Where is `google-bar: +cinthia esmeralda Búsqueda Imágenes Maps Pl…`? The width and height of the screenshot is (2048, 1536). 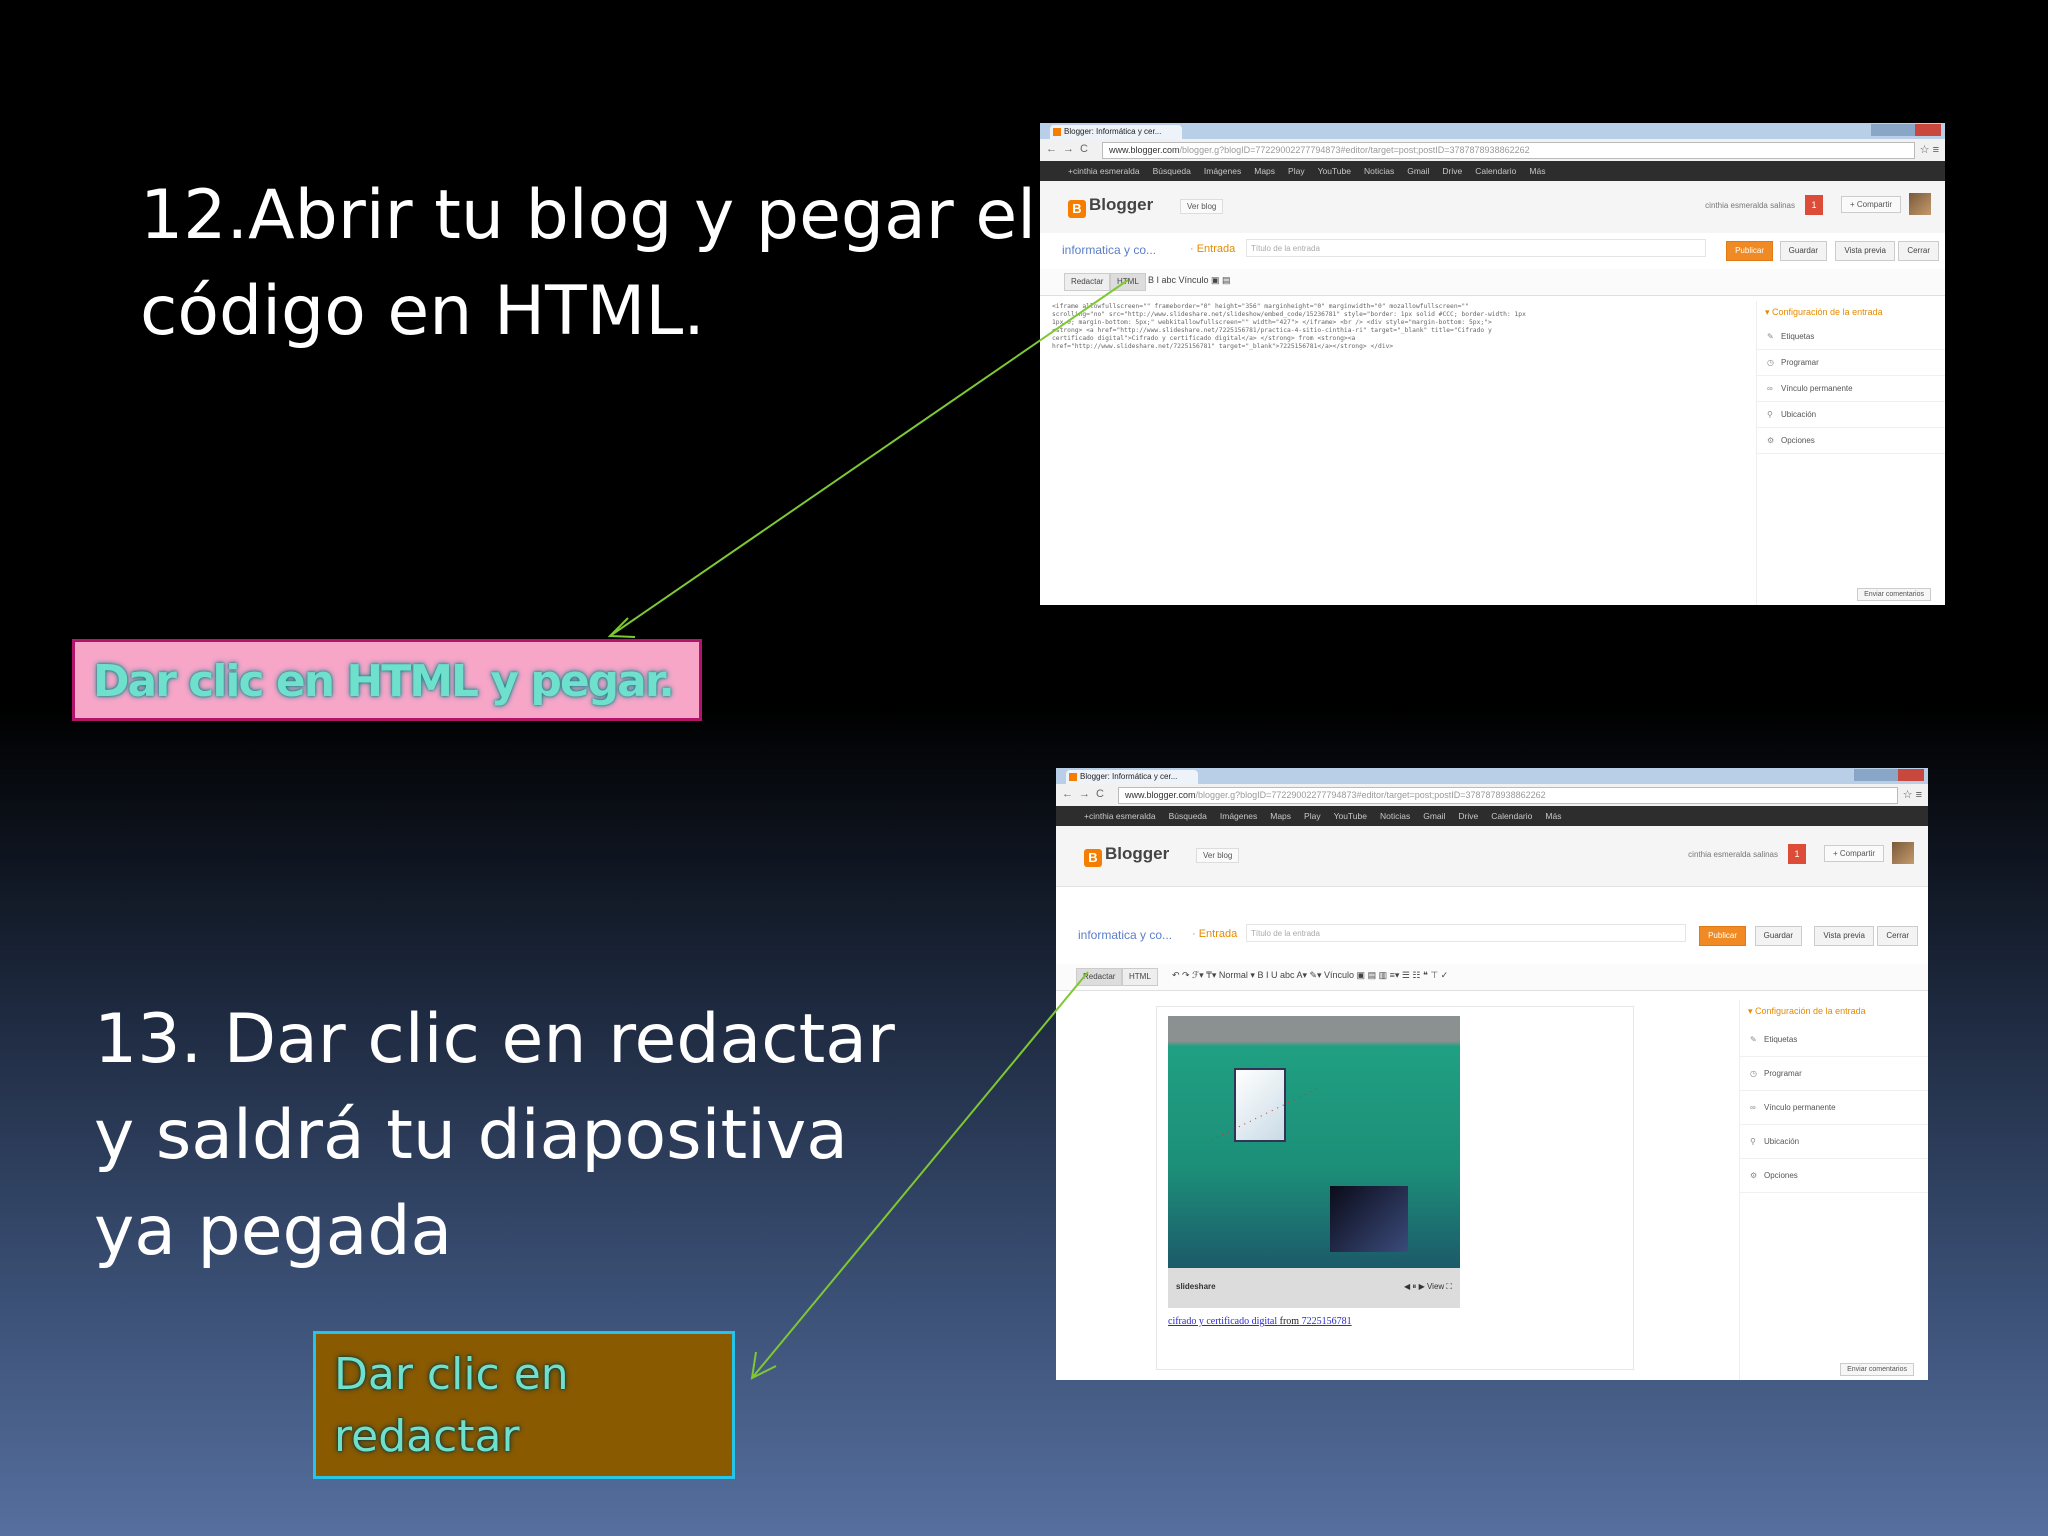
google-bar: +cinthia esmeralda Búsqueda Imágenes Maps Pl… is located at coordinates (1492, 171).